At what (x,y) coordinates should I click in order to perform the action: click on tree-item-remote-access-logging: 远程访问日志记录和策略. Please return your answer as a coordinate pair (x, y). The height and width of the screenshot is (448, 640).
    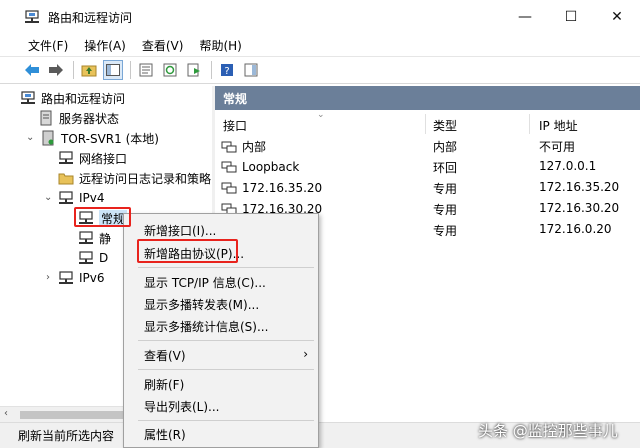
    Looking at the image, I should click on (134, 178).